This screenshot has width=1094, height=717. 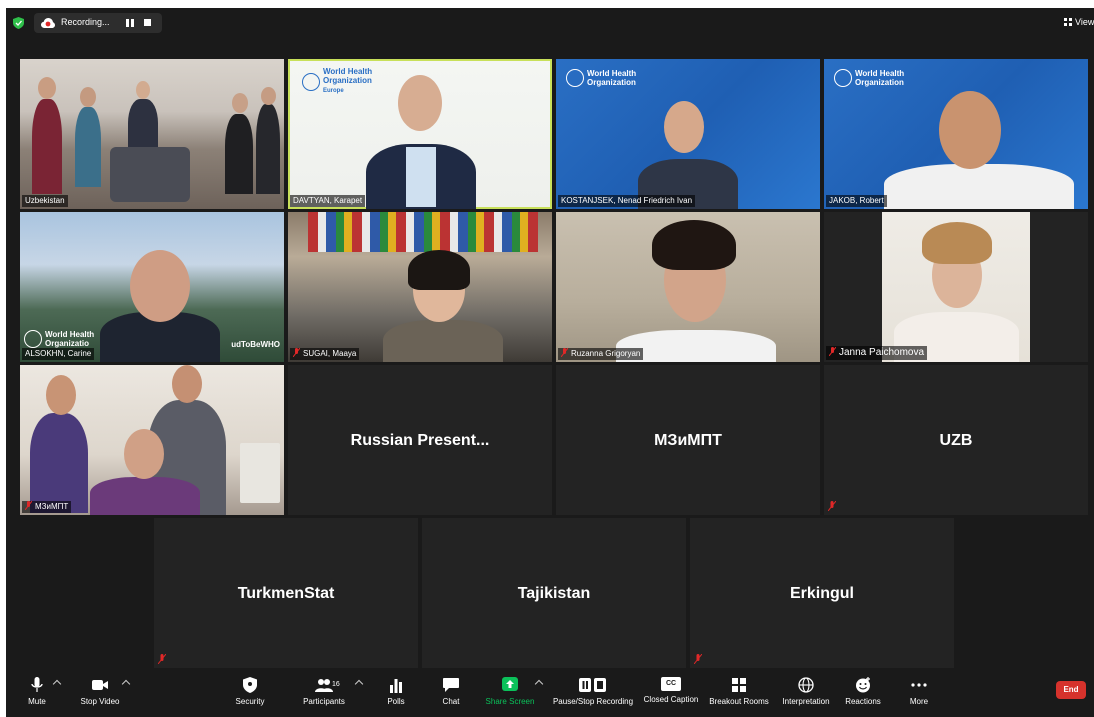 I want to click on video-tile-mzimpt: МЗиМПТ, so click(x=688, y=440).